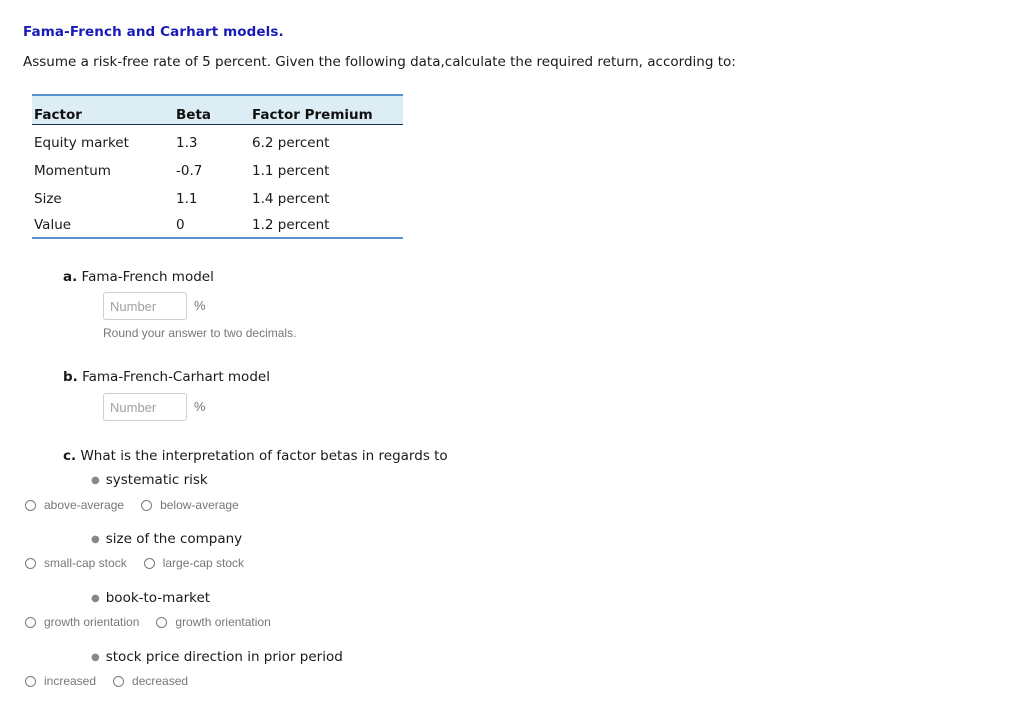  What do you see at coordinates (103, 109) in the screenshot?
I see `header-factor: Factor` at bounding box center [103, 109].